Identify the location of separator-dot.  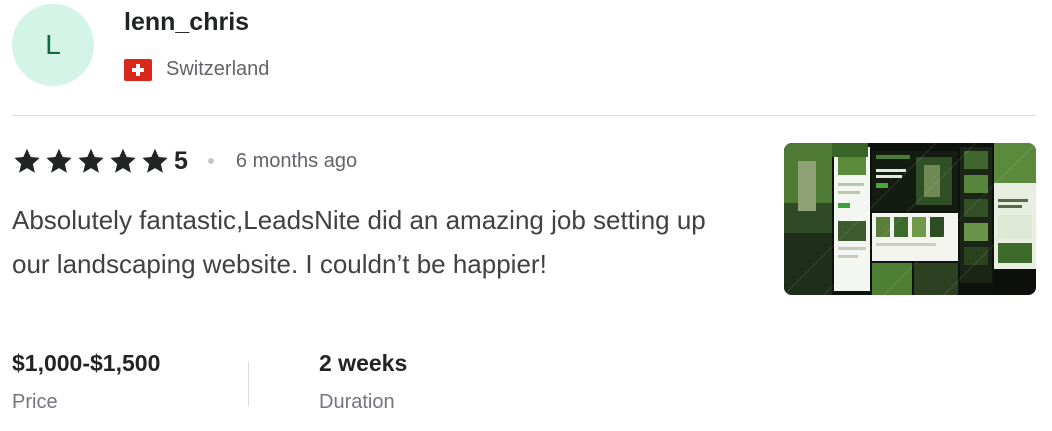
(210, 161).